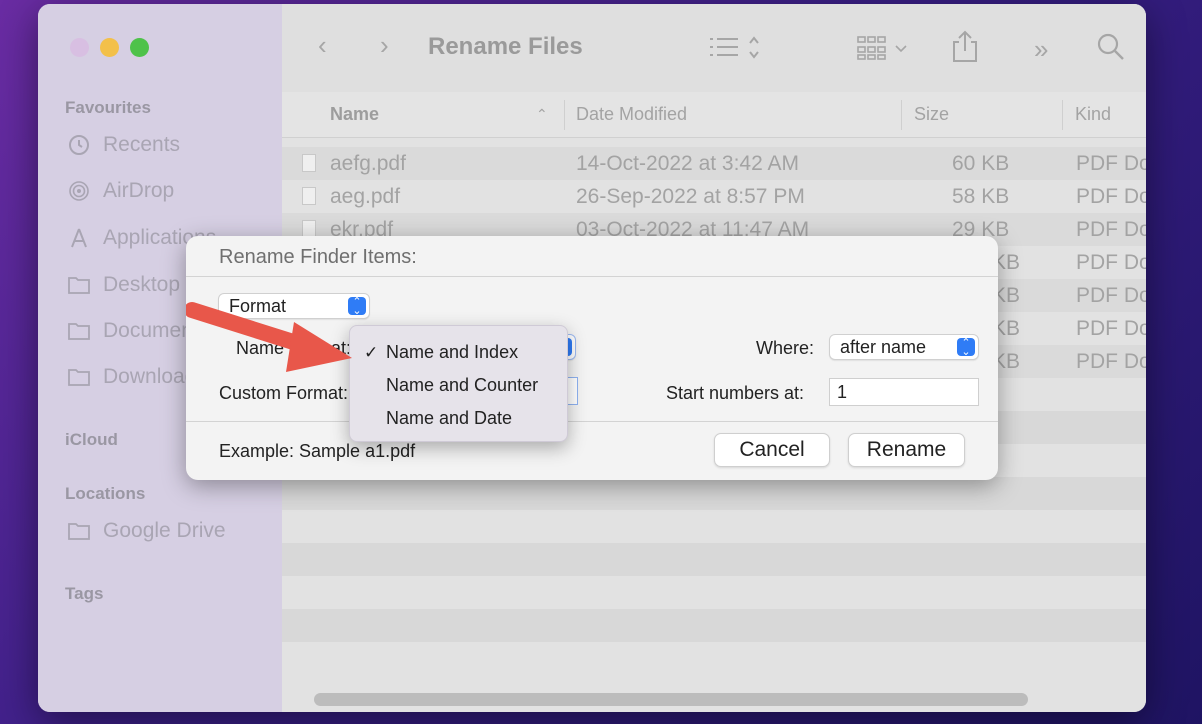  Describe the element at coordinates (735, 393) in the screenshot. I see `start-numbers-label: Start numbers at:` at that location.